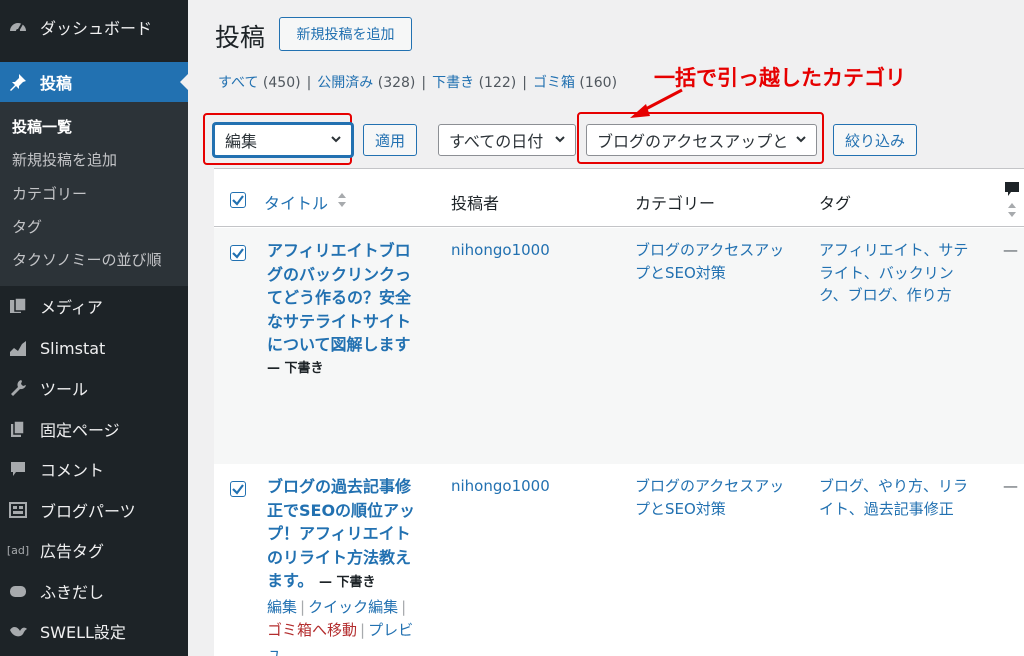 This screenshot has width=1024, height=656. What do you see at coordinates (496, 141) in the screenshot?
I see `date-filter-value: すべての日付` at bounding box center [496, 141].